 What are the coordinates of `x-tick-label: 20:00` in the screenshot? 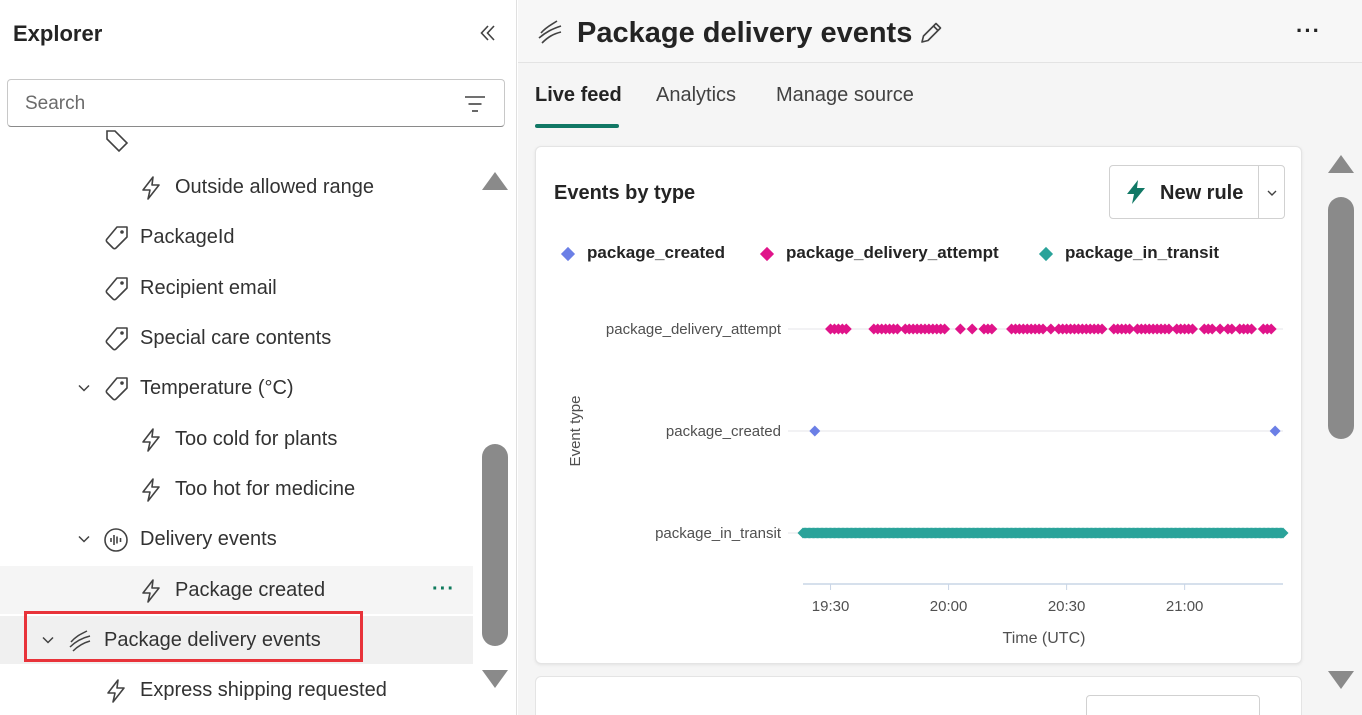 It's located at (949, 606).